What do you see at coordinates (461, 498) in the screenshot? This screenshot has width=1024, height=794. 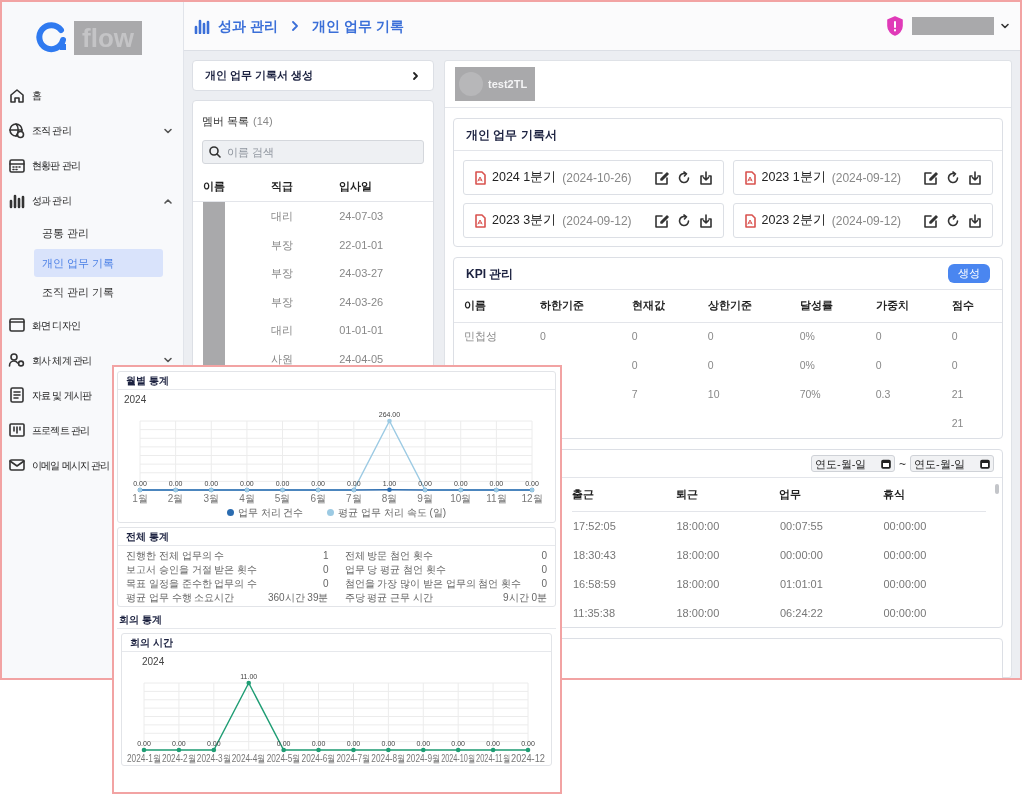 I see `axis-label: 10월` at bounding box center [461, 498].